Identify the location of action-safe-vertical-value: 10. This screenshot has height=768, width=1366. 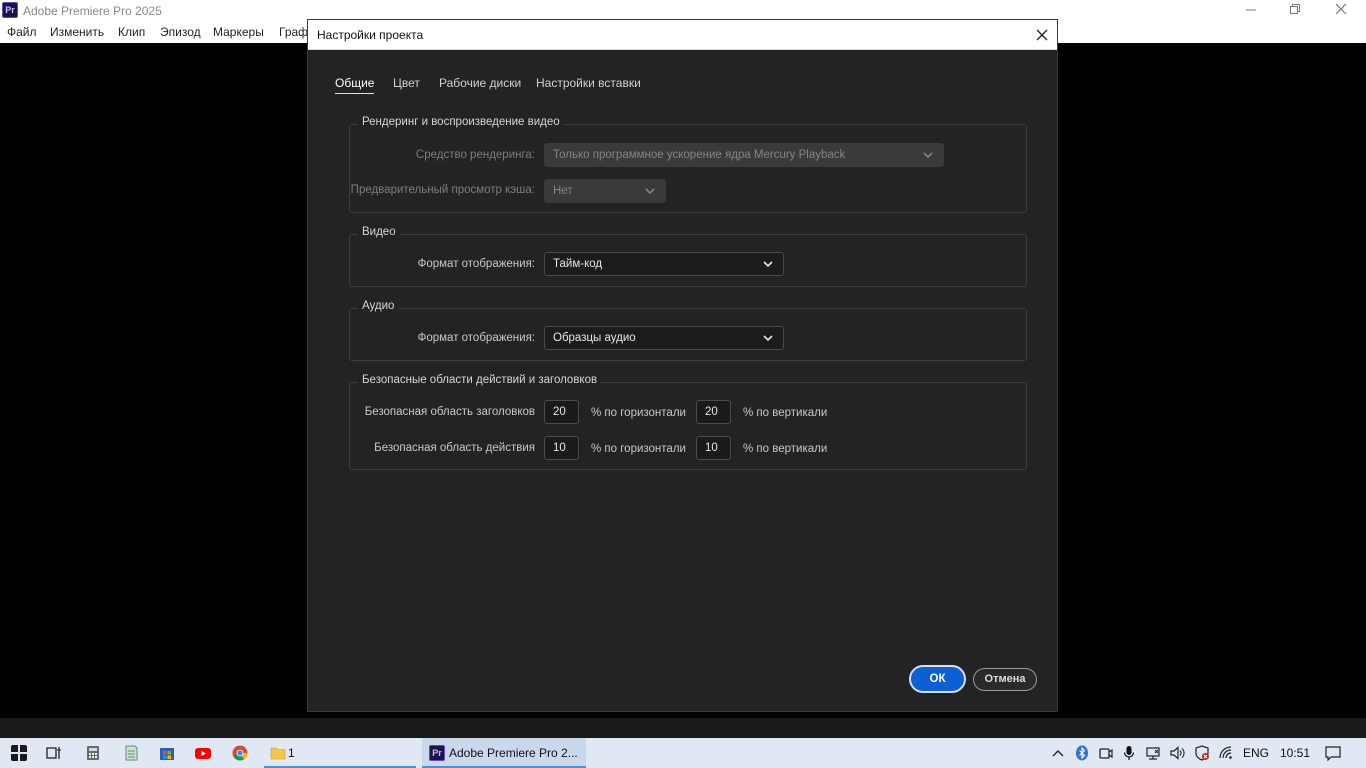
(711, 448).